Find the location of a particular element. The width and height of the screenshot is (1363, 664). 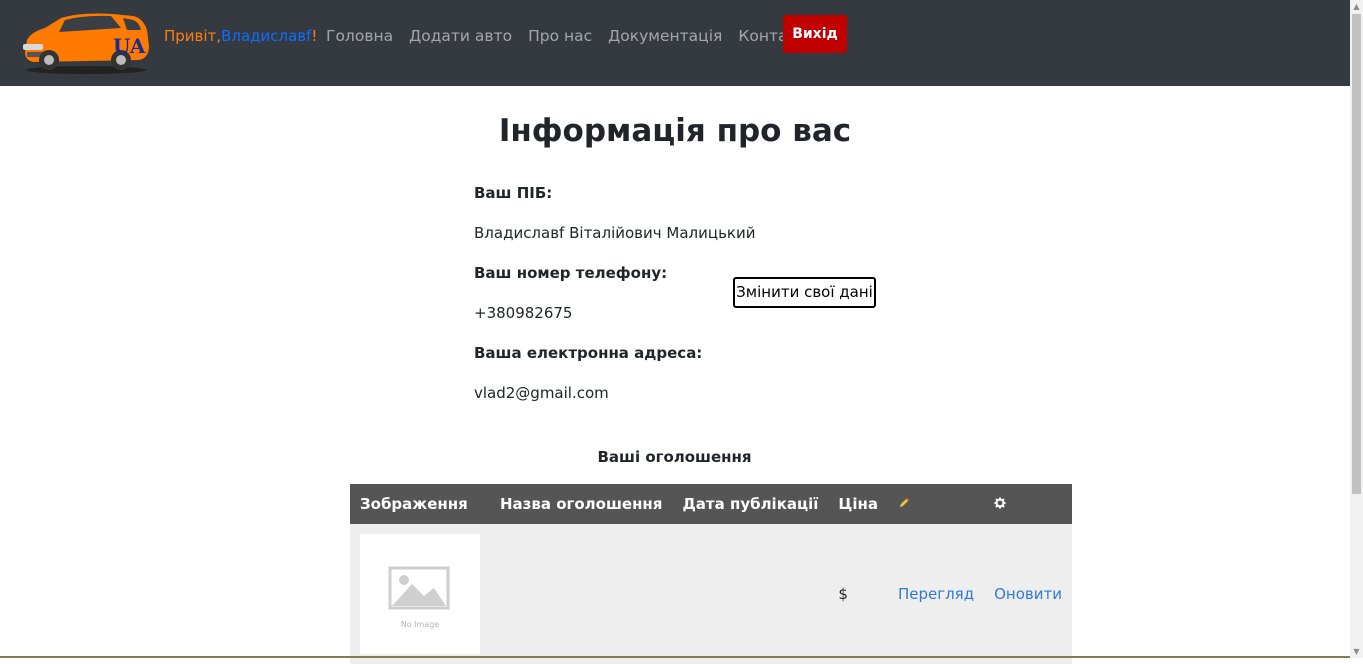

scroll-down-arrow-icon: ▼ is located at coordinates (1356, 651).